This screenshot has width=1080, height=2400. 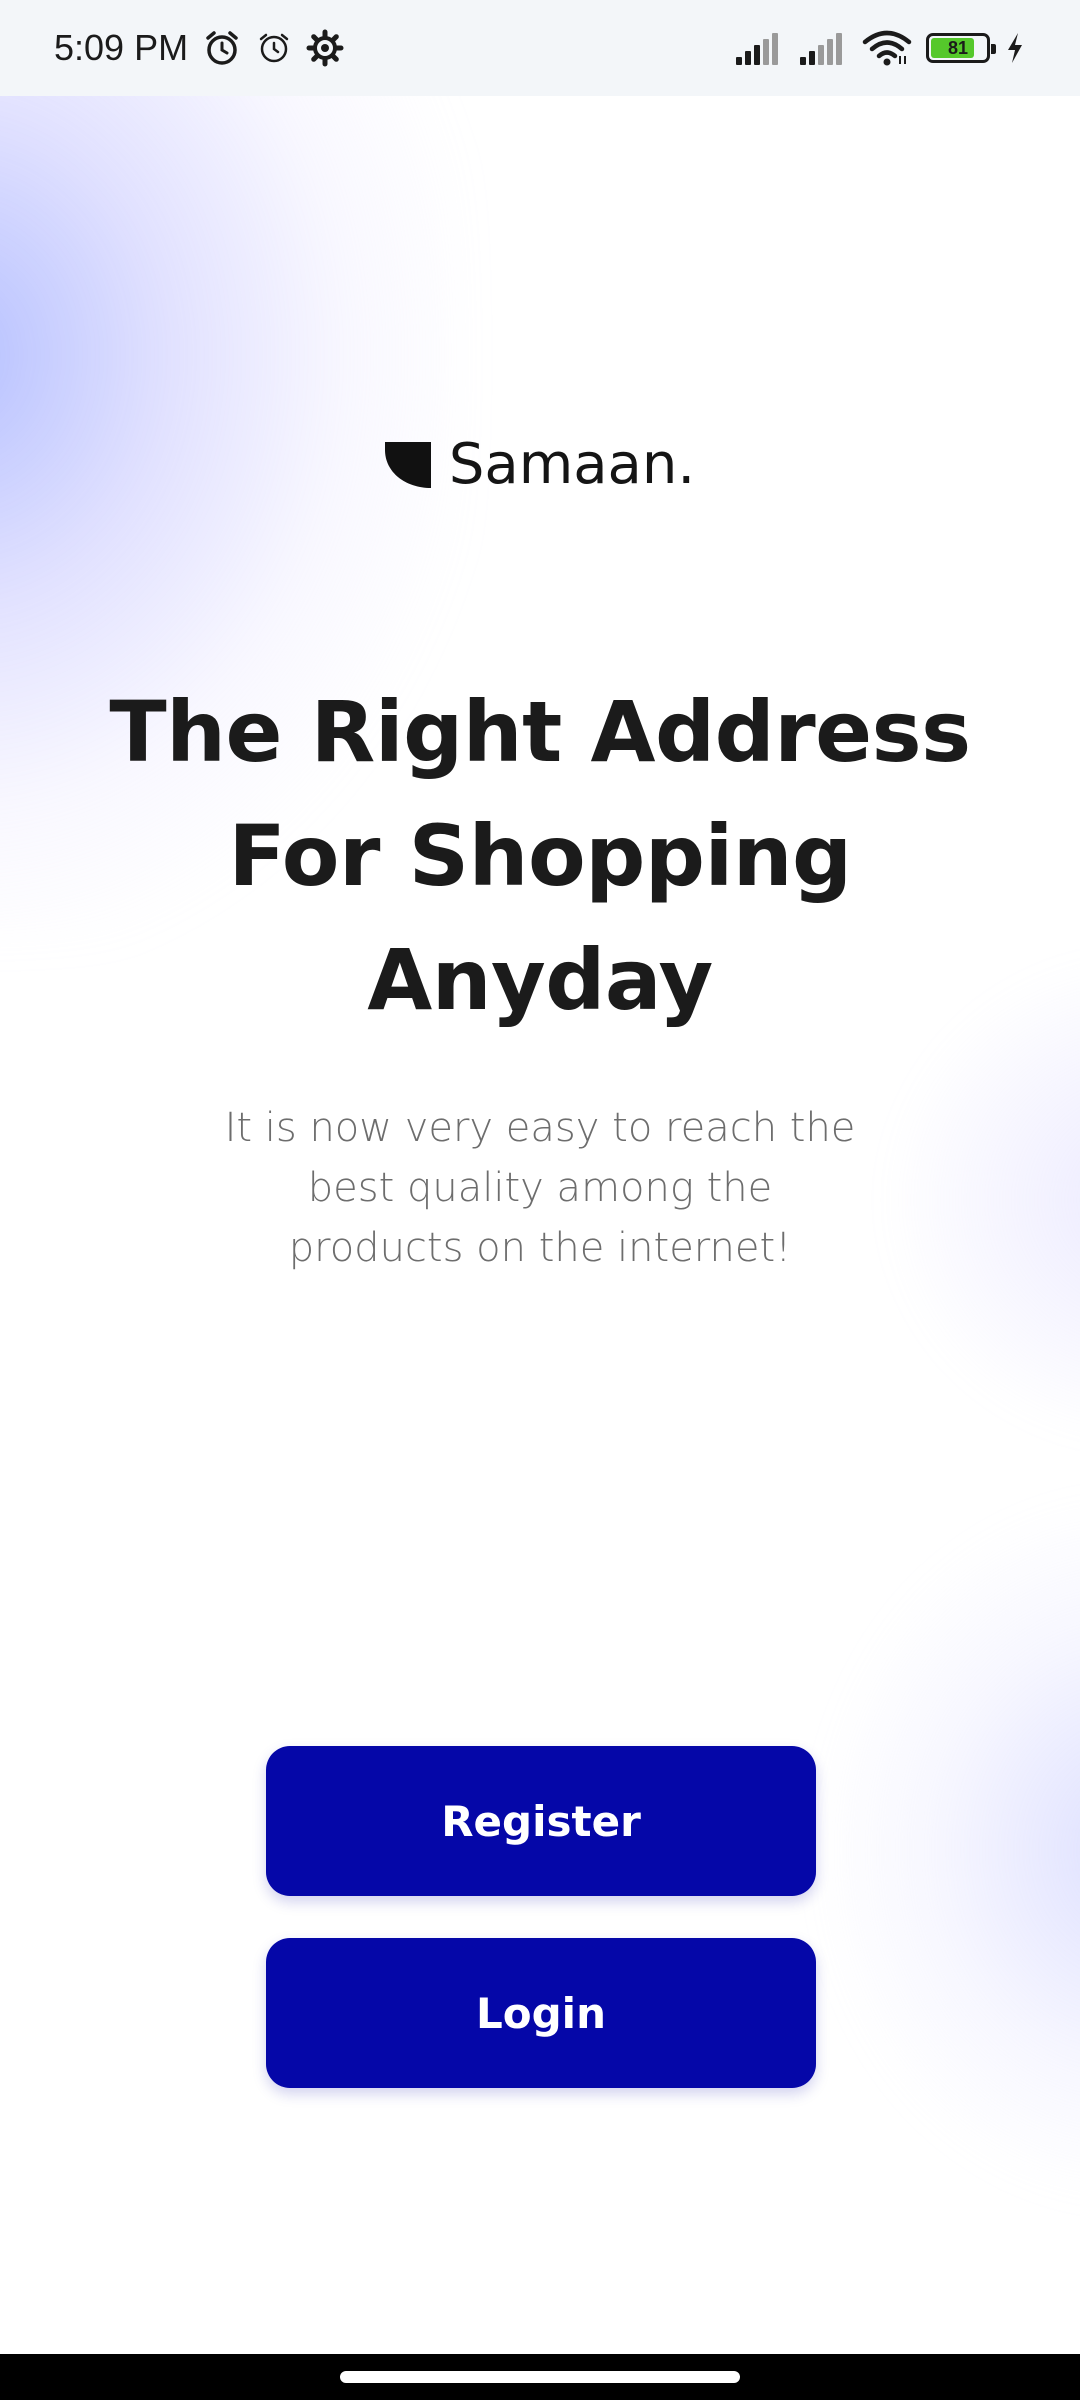 I want to click on brand-name: Samaan., so click(x=572, y=464).